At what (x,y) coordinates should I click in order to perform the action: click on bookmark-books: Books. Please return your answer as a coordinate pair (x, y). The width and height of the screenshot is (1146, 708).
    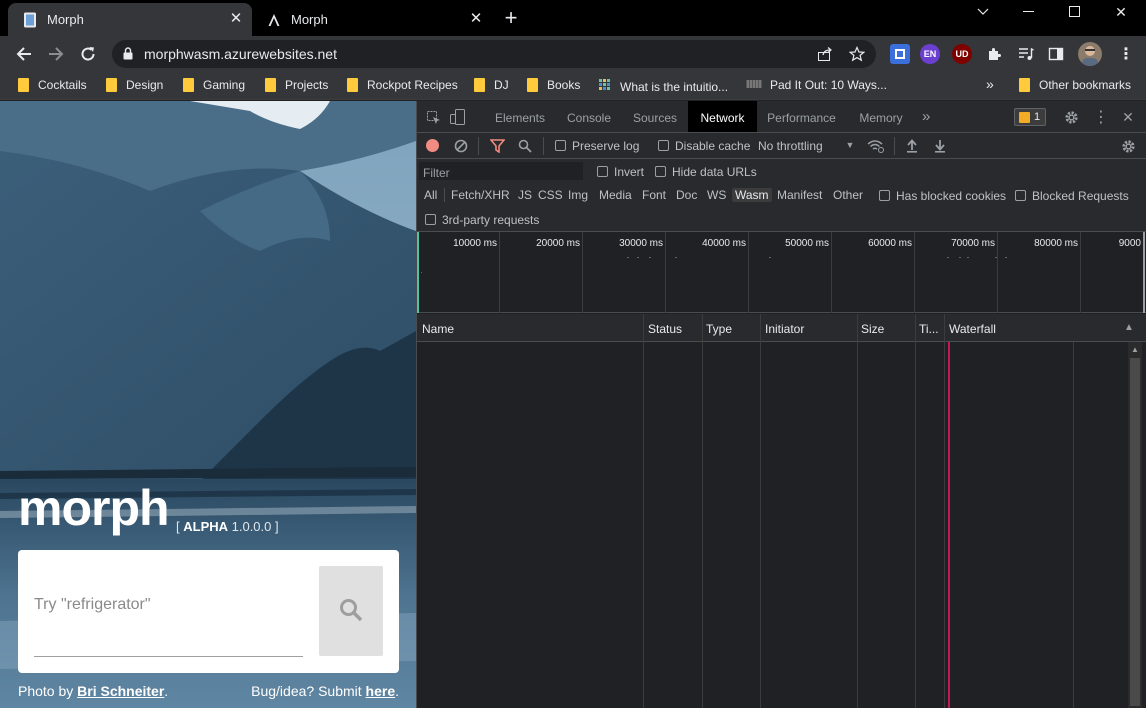
    Looking at the image, I should click on (553, 85).